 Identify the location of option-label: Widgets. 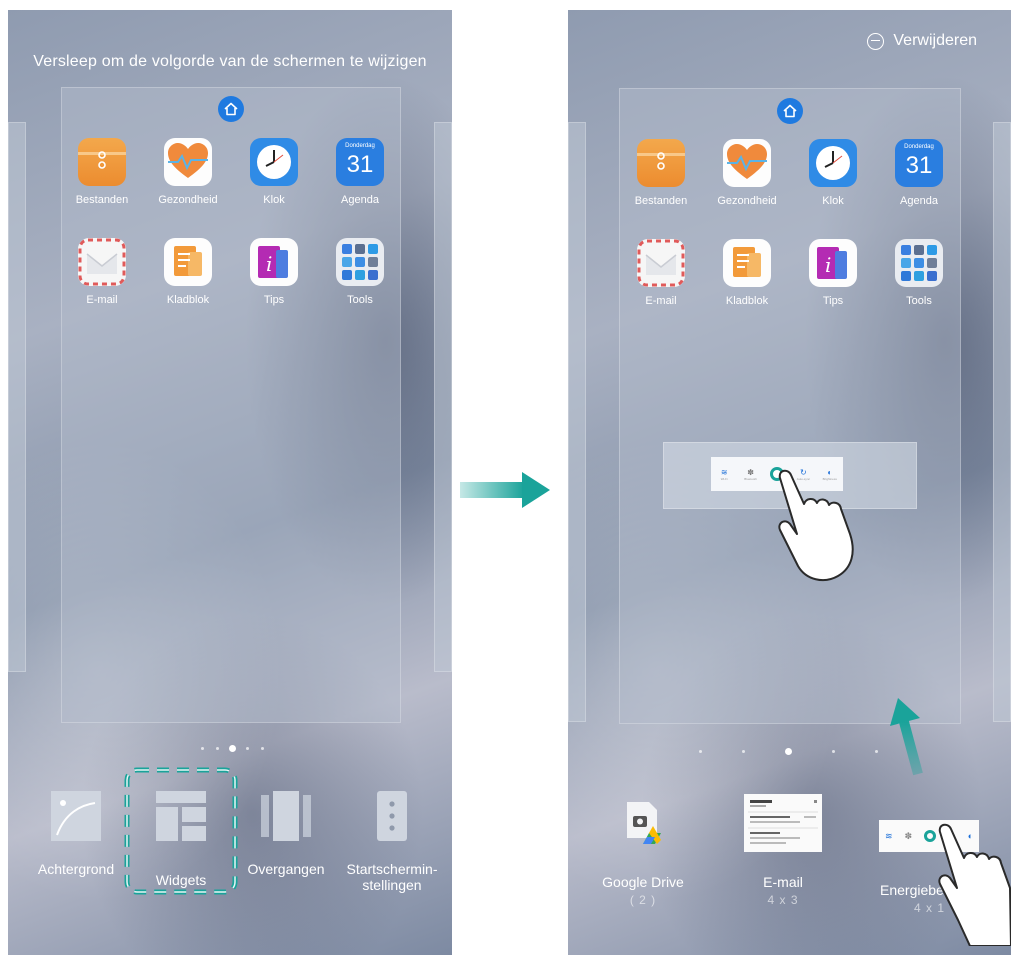
(181, 880).